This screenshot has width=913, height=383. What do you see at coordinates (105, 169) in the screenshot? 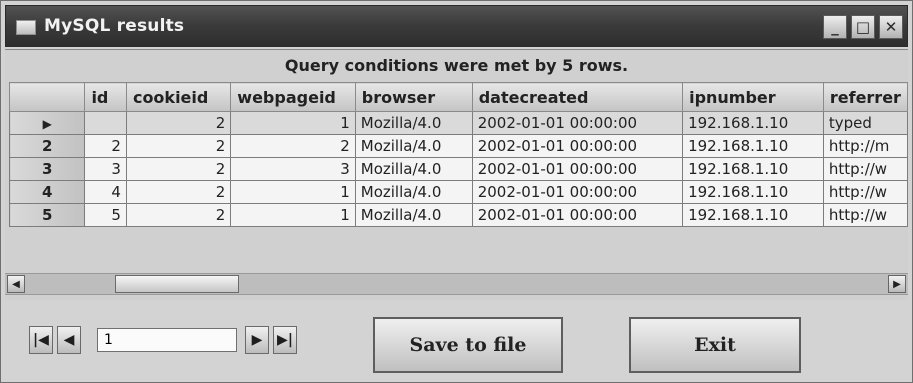
I see `cell-id: 3` at bounding box center [105, 169].